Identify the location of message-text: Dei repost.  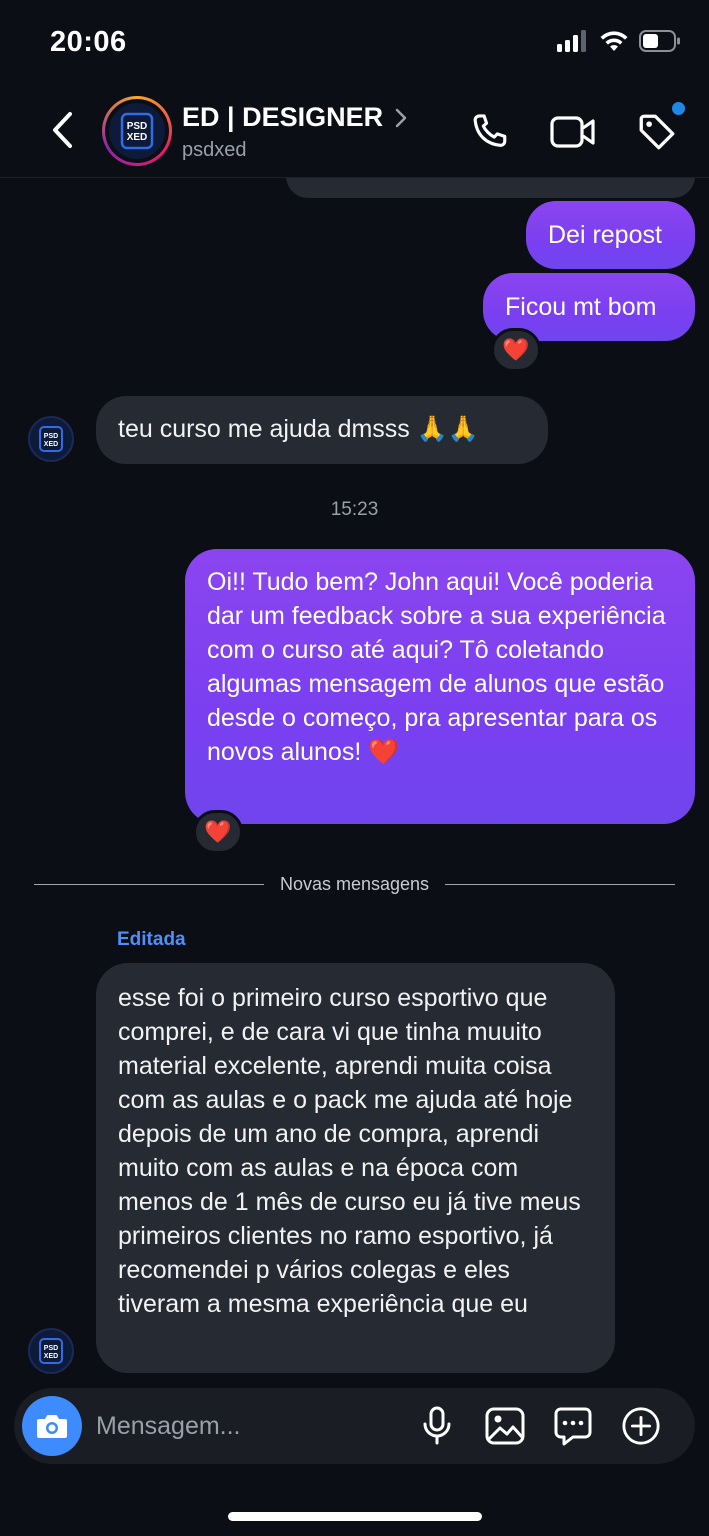
(605, 235).